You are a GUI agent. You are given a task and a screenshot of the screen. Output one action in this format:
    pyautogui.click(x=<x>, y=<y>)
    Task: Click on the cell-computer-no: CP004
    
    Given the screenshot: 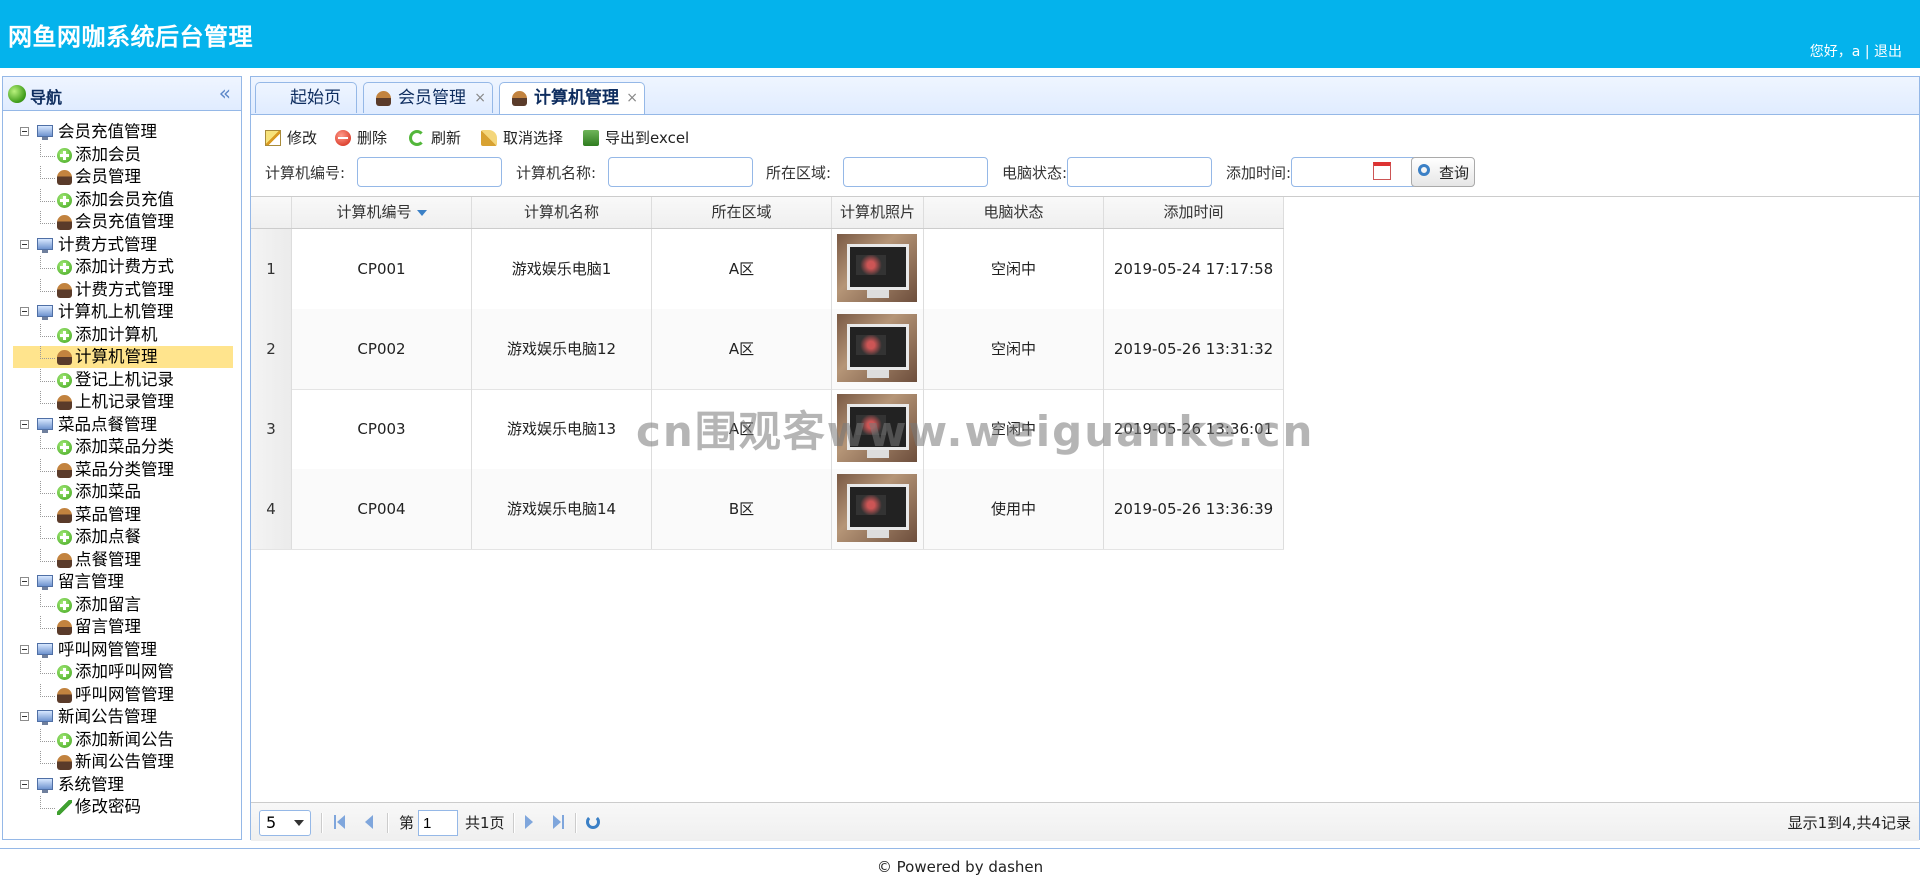 What is the action you would take?
    pyautogui.click(x=382, y=509)
    